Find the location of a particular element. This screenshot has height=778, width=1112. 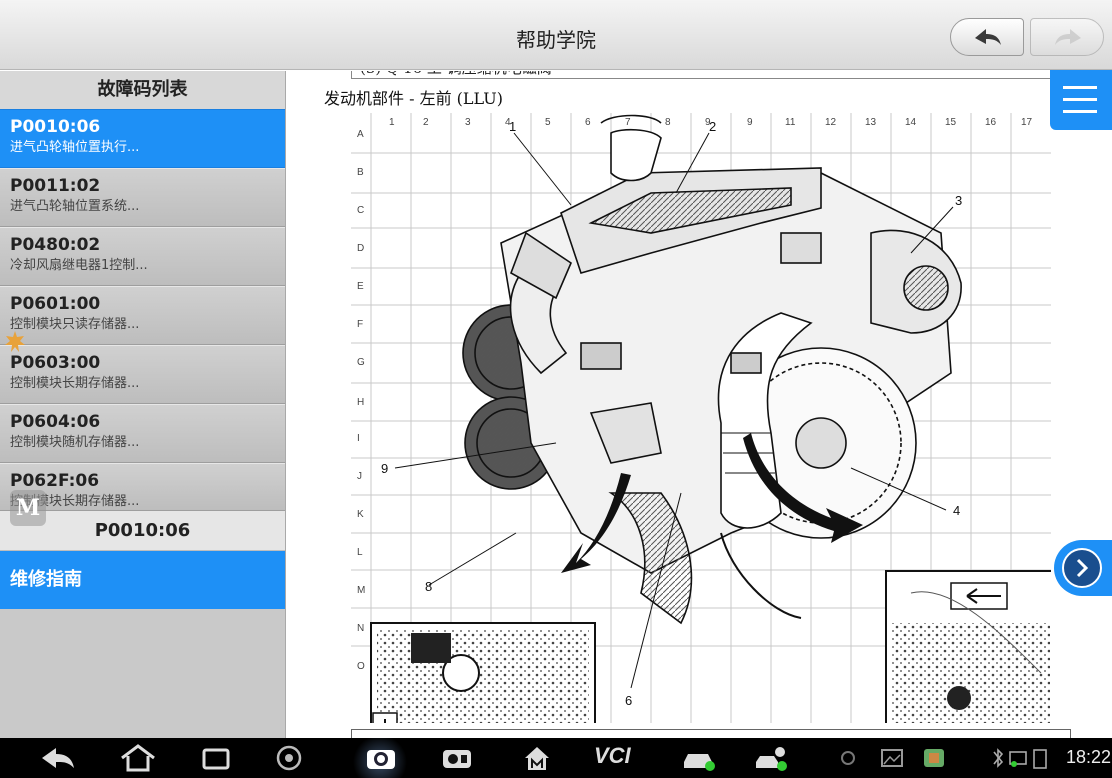

row-label: N is located at coordinates (360, 628).